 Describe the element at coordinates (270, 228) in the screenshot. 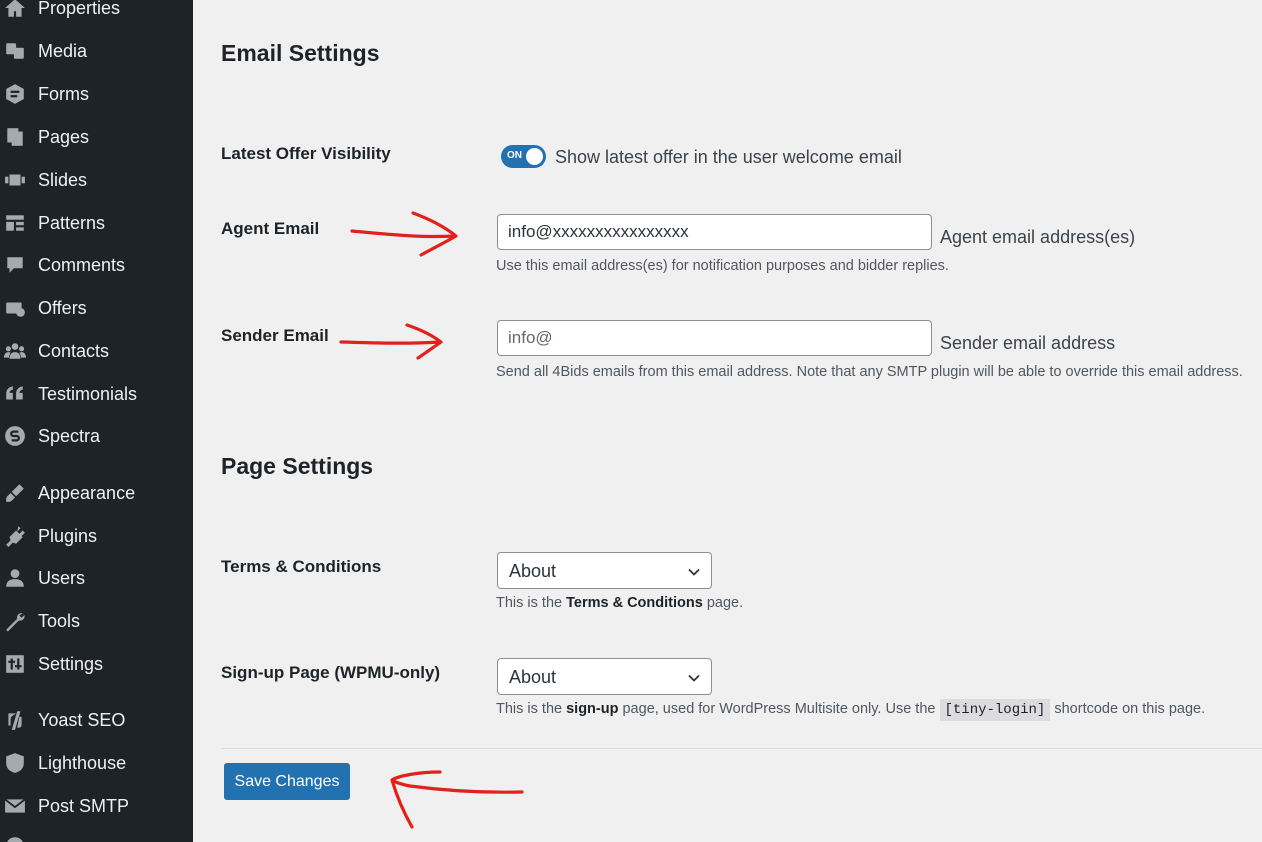

I see `agent-email-label: Agent Email` at that location.